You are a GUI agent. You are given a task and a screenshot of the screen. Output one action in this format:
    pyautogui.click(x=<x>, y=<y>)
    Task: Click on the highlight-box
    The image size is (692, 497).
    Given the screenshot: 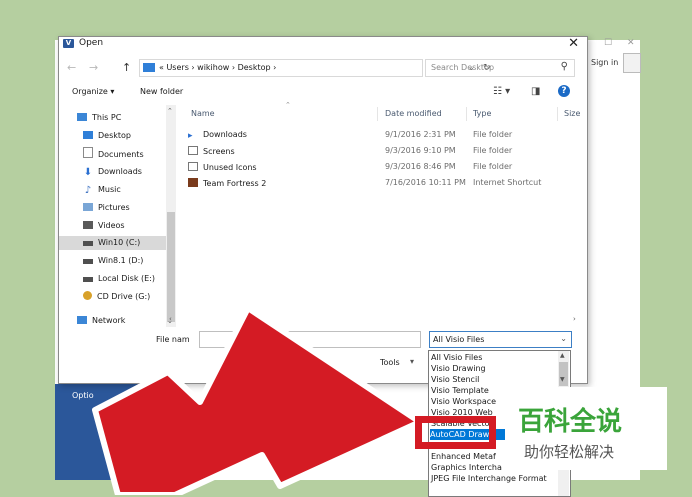 What is the action you would take?
    pyautogui.click(x=455, y=432)
    